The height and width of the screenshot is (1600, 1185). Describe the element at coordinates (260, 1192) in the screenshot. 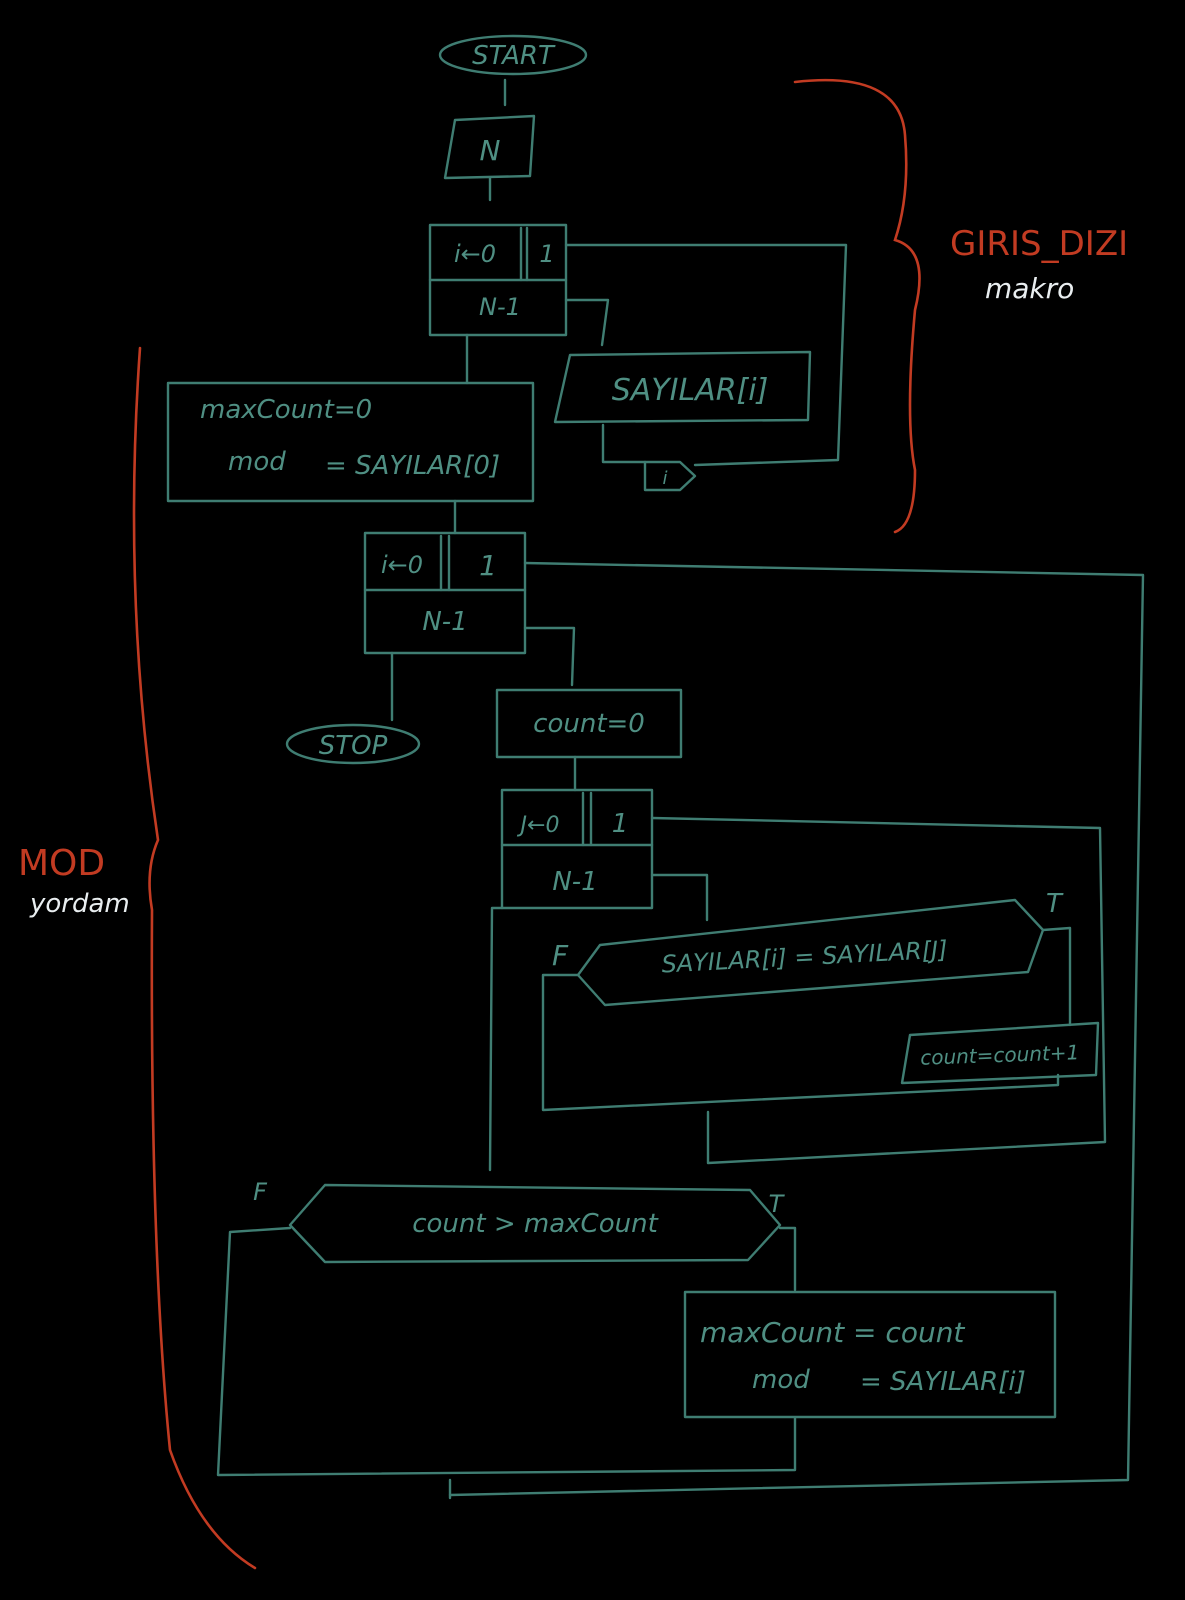

I see `decision-outer-false: F` at that location.